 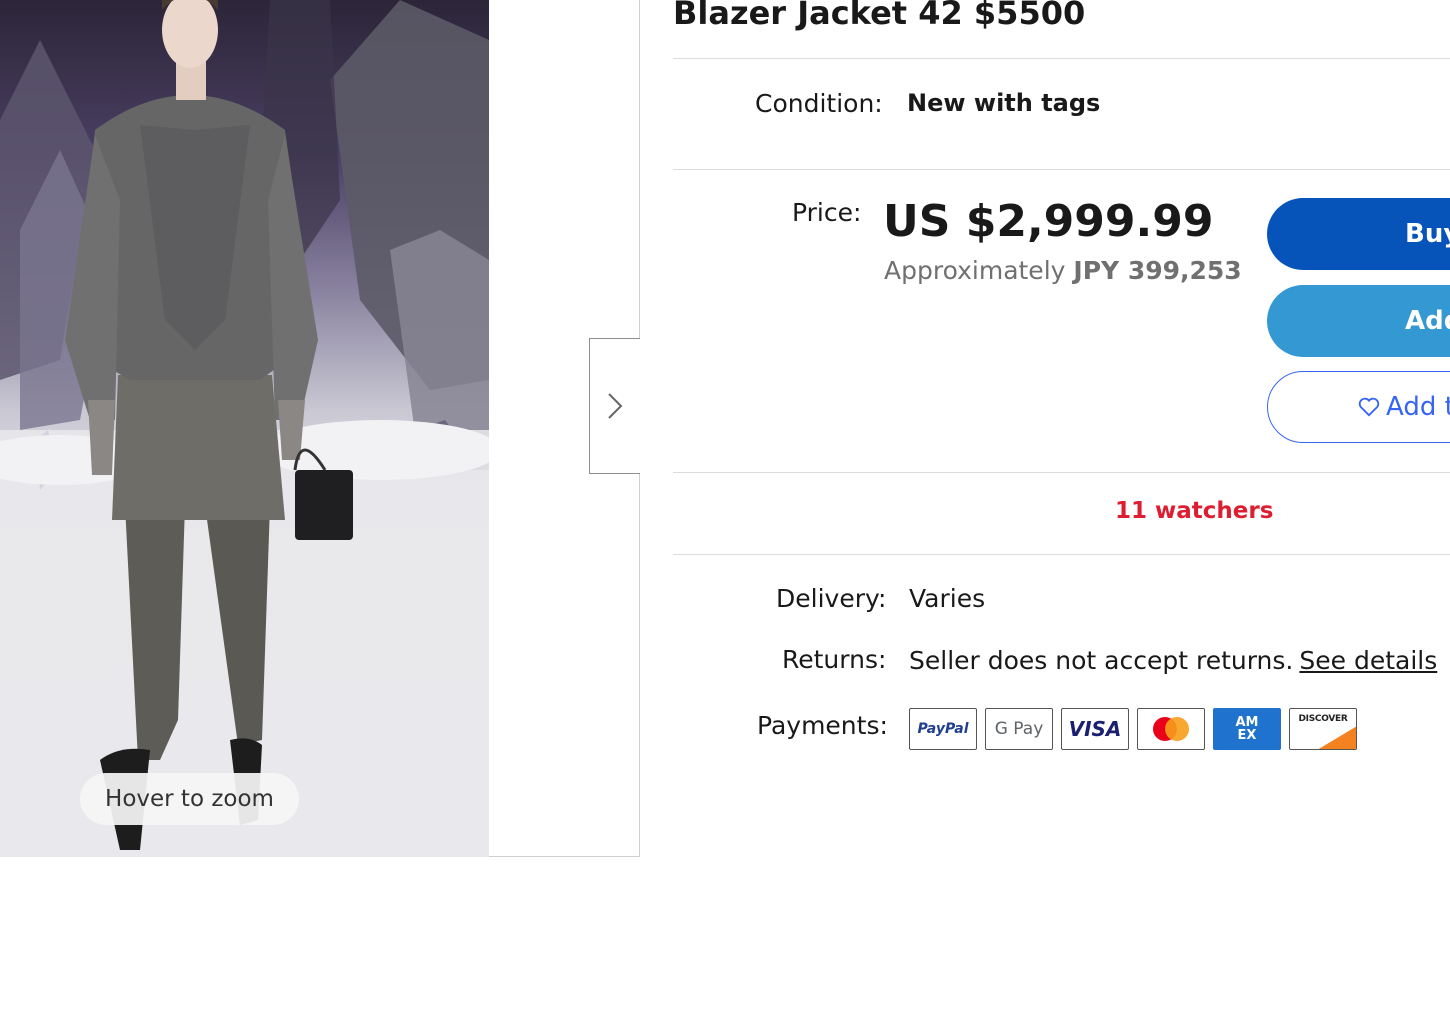 I want to click on hover-to-zoom-hint: Hover to zoom, so click(x=189, y=799).